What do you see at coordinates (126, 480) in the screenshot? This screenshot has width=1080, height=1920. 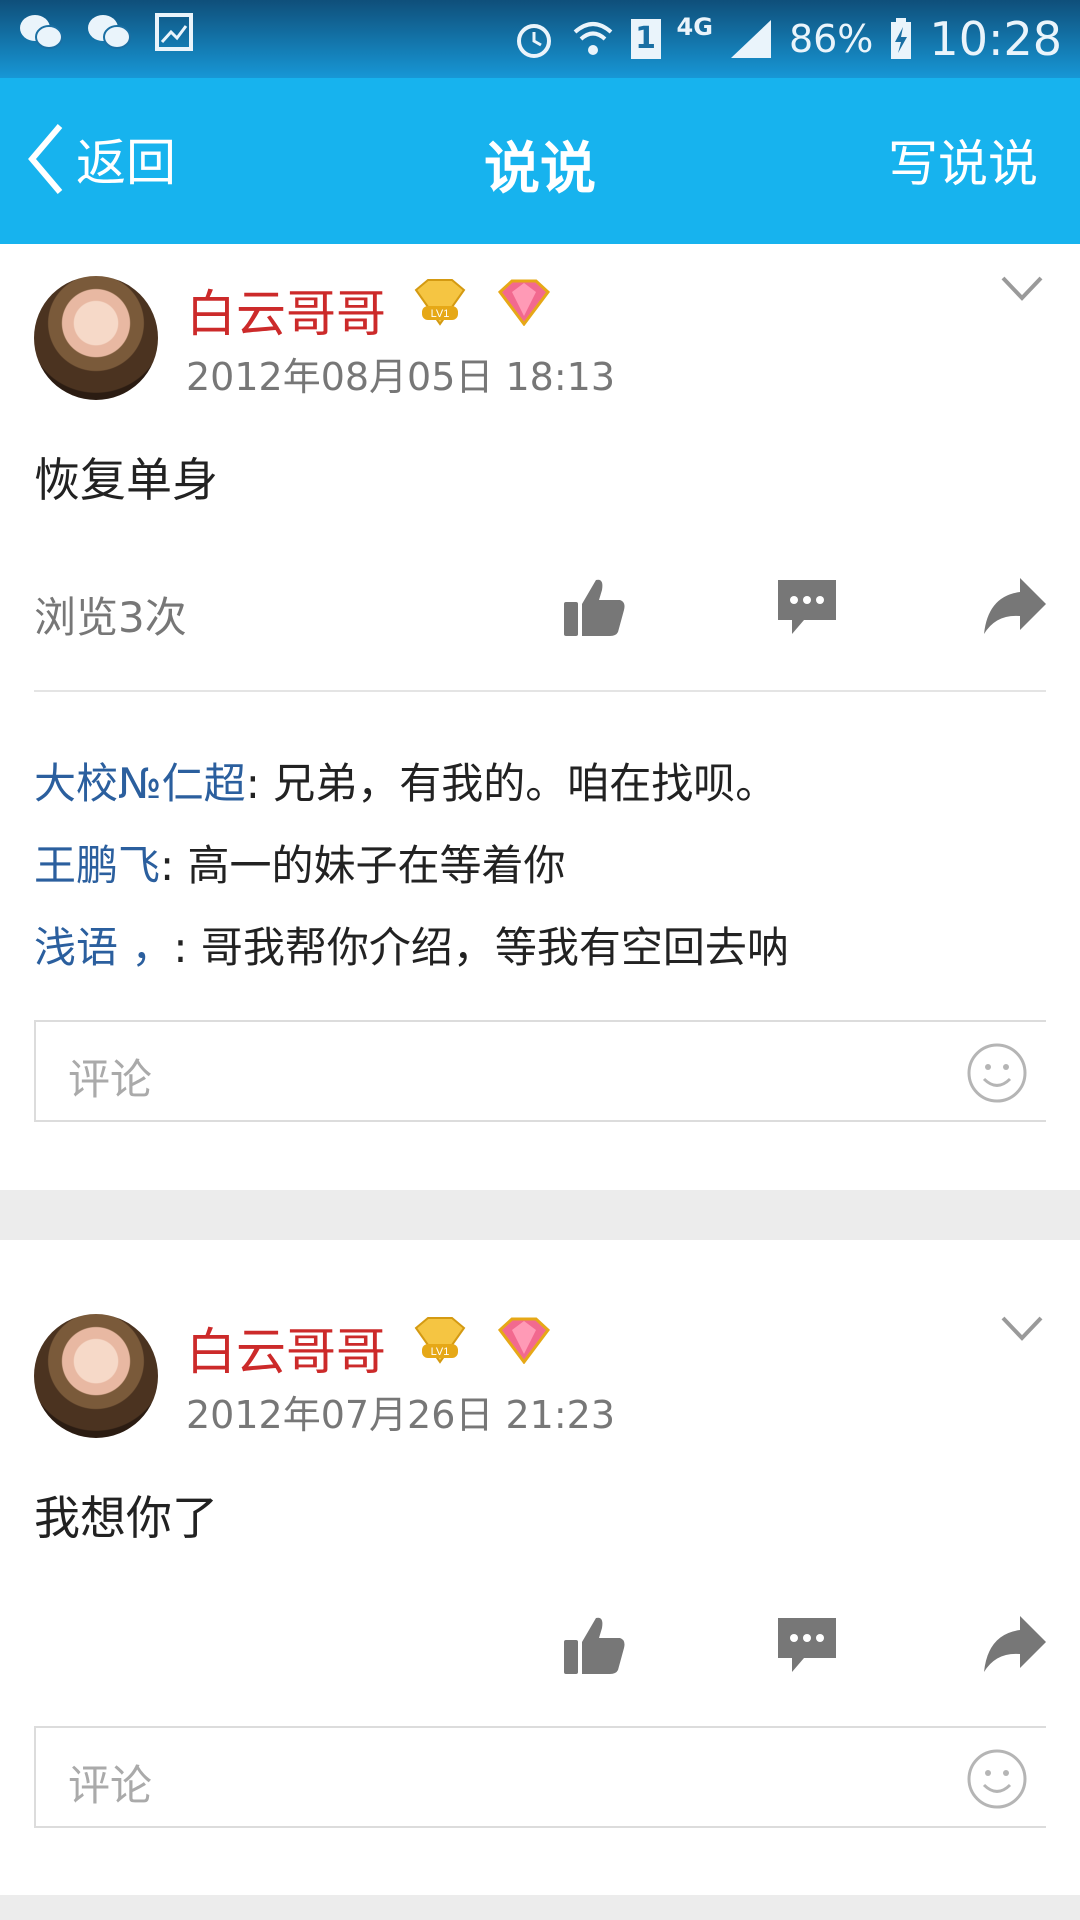 I see `post-content: 恢复单身` at bounding box center [126, 480].